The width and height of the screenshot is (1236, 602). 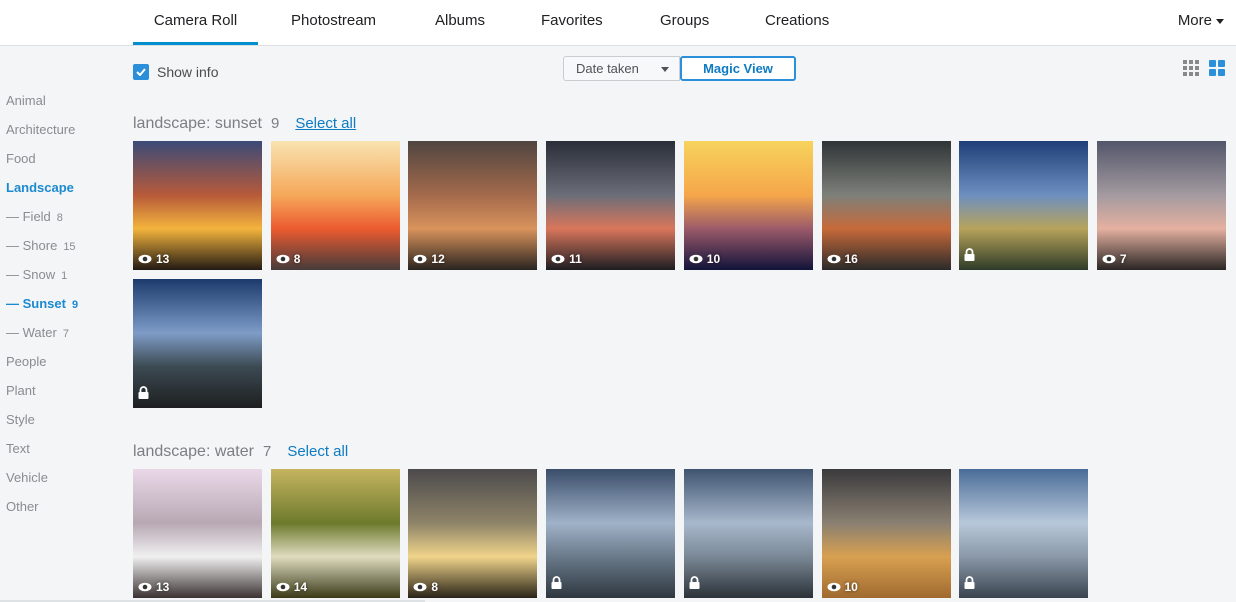 What do you see at coordinates (1220, 21) in the screenshot?
I see `chevron-down-icon` at bounding box center [1220, 21].